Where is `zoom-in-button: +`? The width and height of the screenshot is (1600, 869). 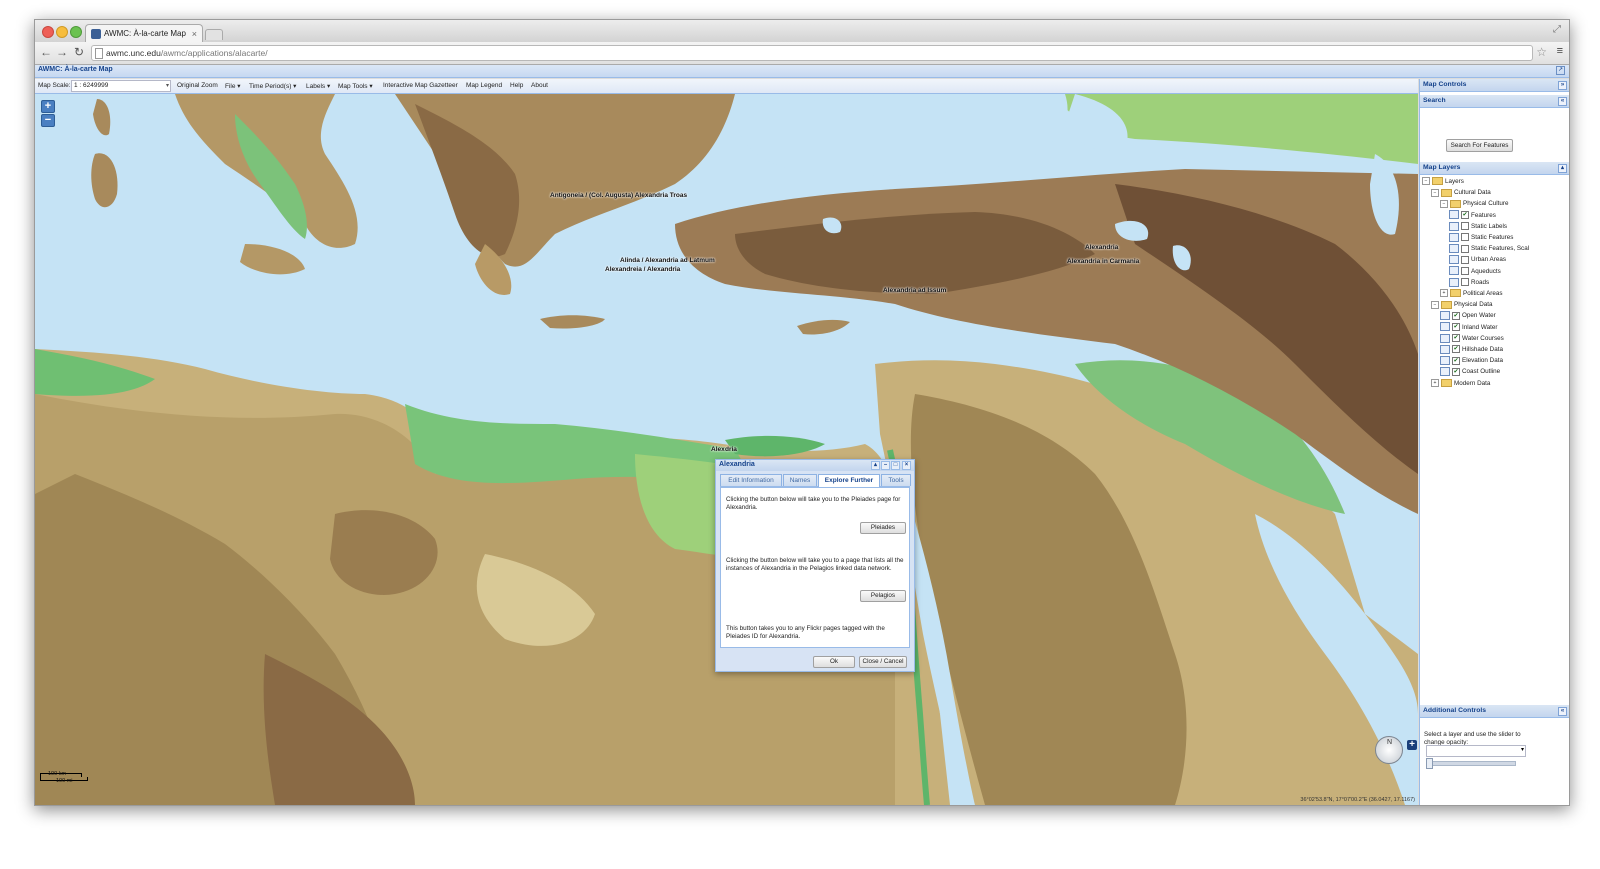
zoom-in-button: + is located at coordinates (48, 106).